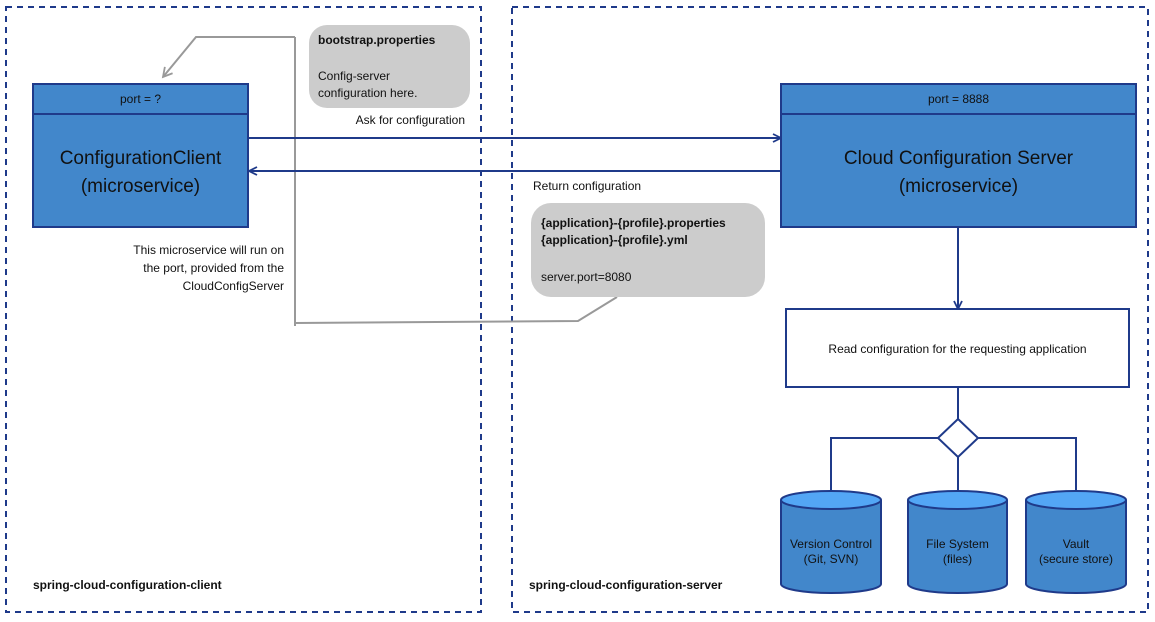 The height and width of the screenshot is (622, 1155). I want to click on return-label: Return configuration, so click(587, 186).